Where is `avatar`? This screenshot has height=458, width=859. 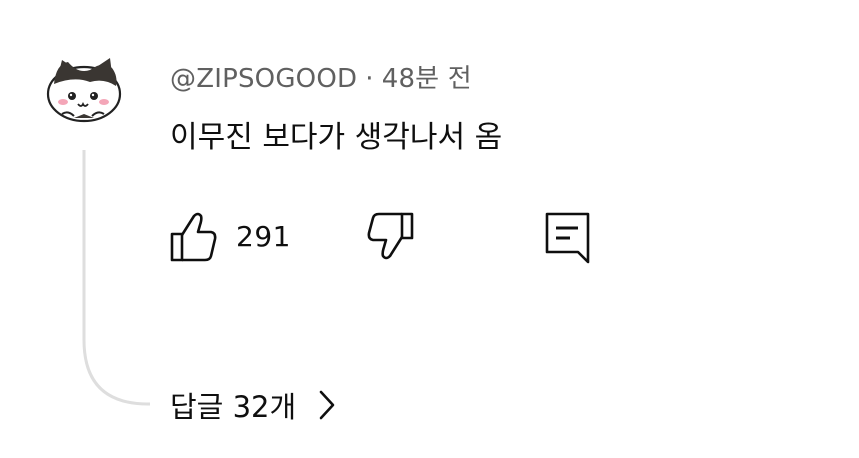 avatar is located at coordinates (84, 91).